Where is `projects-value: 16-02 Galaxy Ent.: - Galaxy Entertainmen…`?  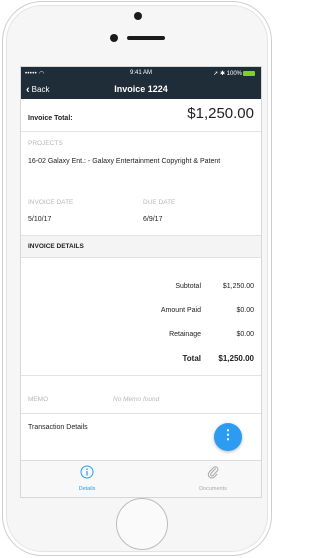 projects-value: 16-02 Galaxy Ent.: - Galaxy Entertainmen… is located at coordinates (124, 161).